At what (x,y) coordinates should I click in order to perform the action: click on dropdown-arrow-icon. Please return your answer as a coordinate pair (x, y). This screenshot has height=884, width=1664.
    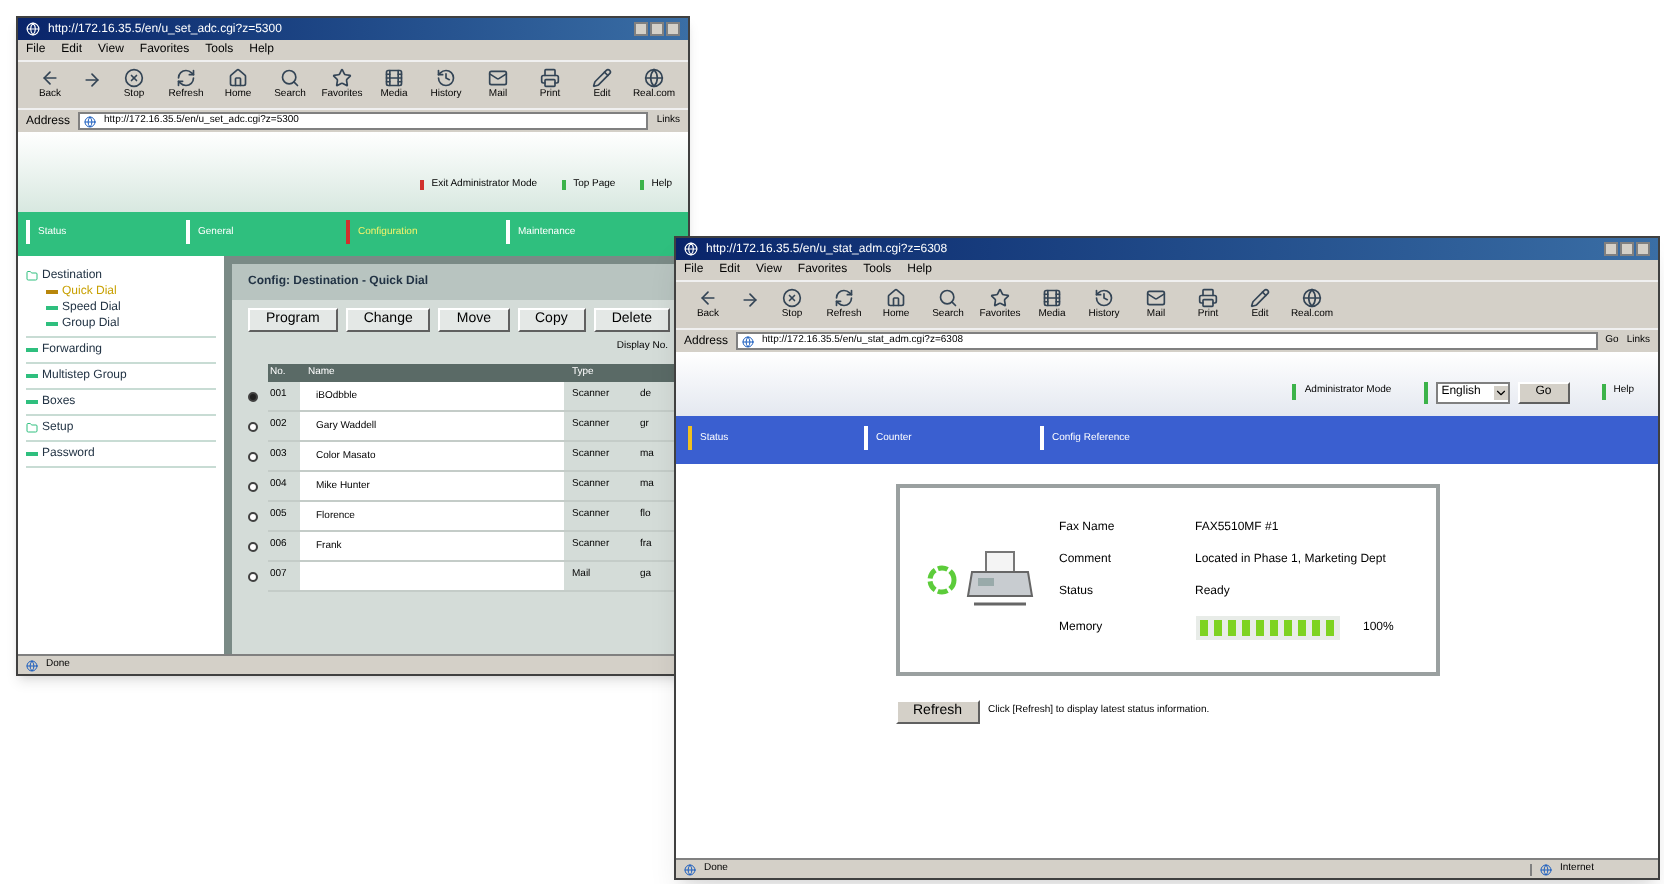
    Looking at the image, I should click on (1500, 392).